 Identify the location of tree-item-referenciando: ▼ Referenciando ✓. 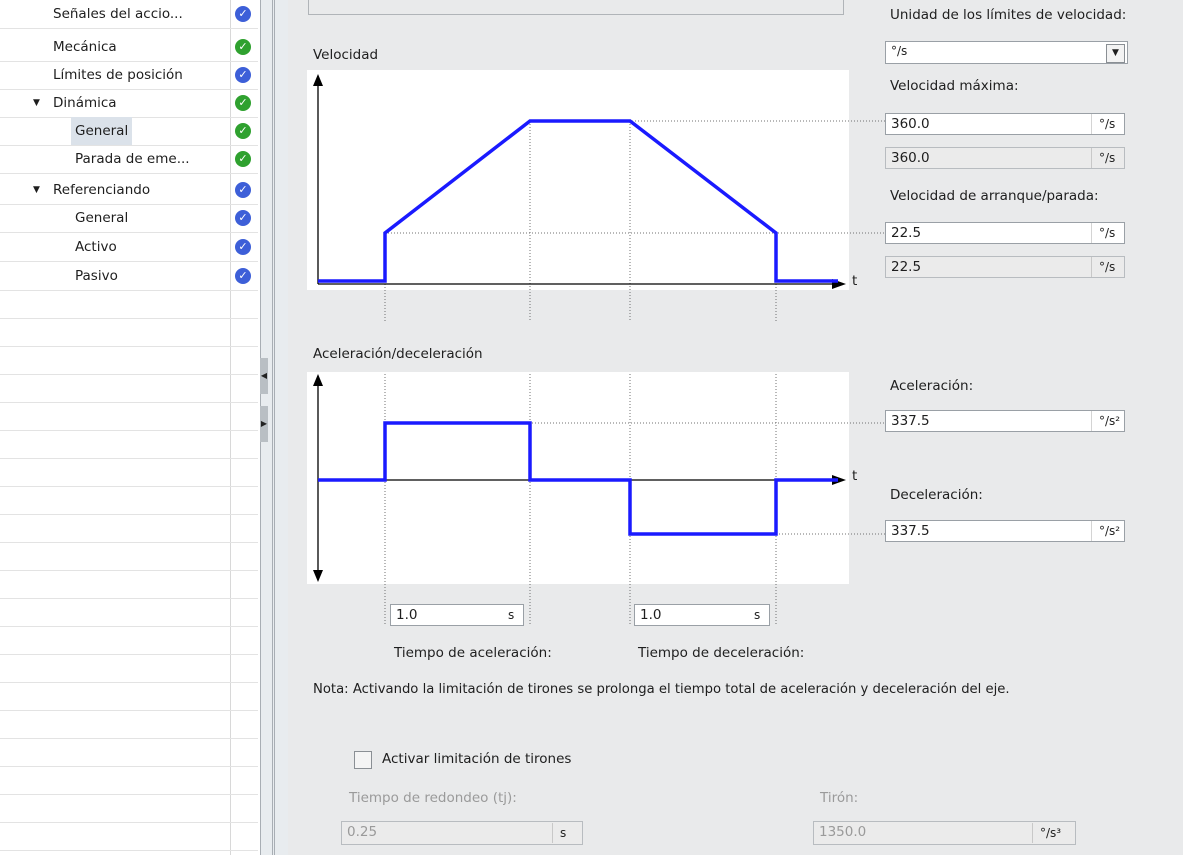
(129, 190).